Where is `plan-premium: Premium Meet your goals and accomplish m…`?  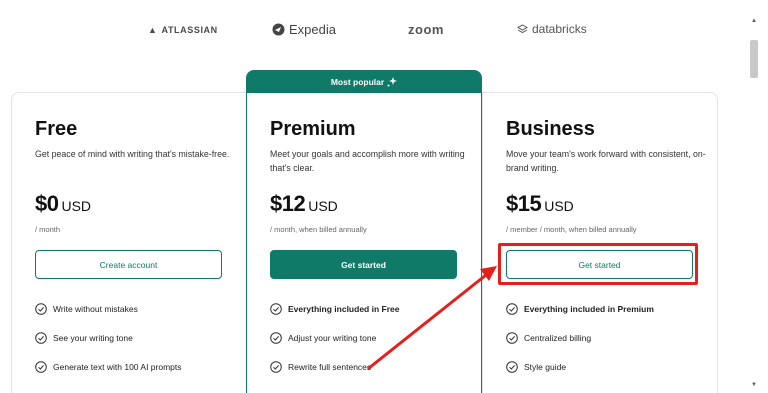
plan-premium: Premium Meet your goals and accomplish m… is located at coordinates (372, 176).